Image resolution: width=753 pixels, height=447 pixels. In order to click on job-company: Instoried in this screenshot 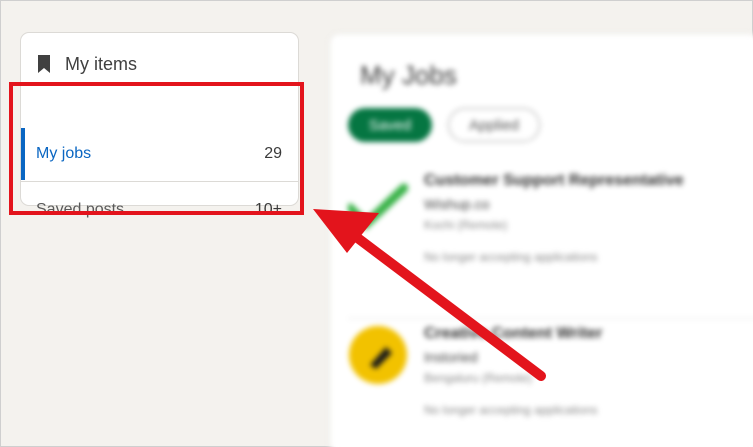, I will do `click(451, 357)`.